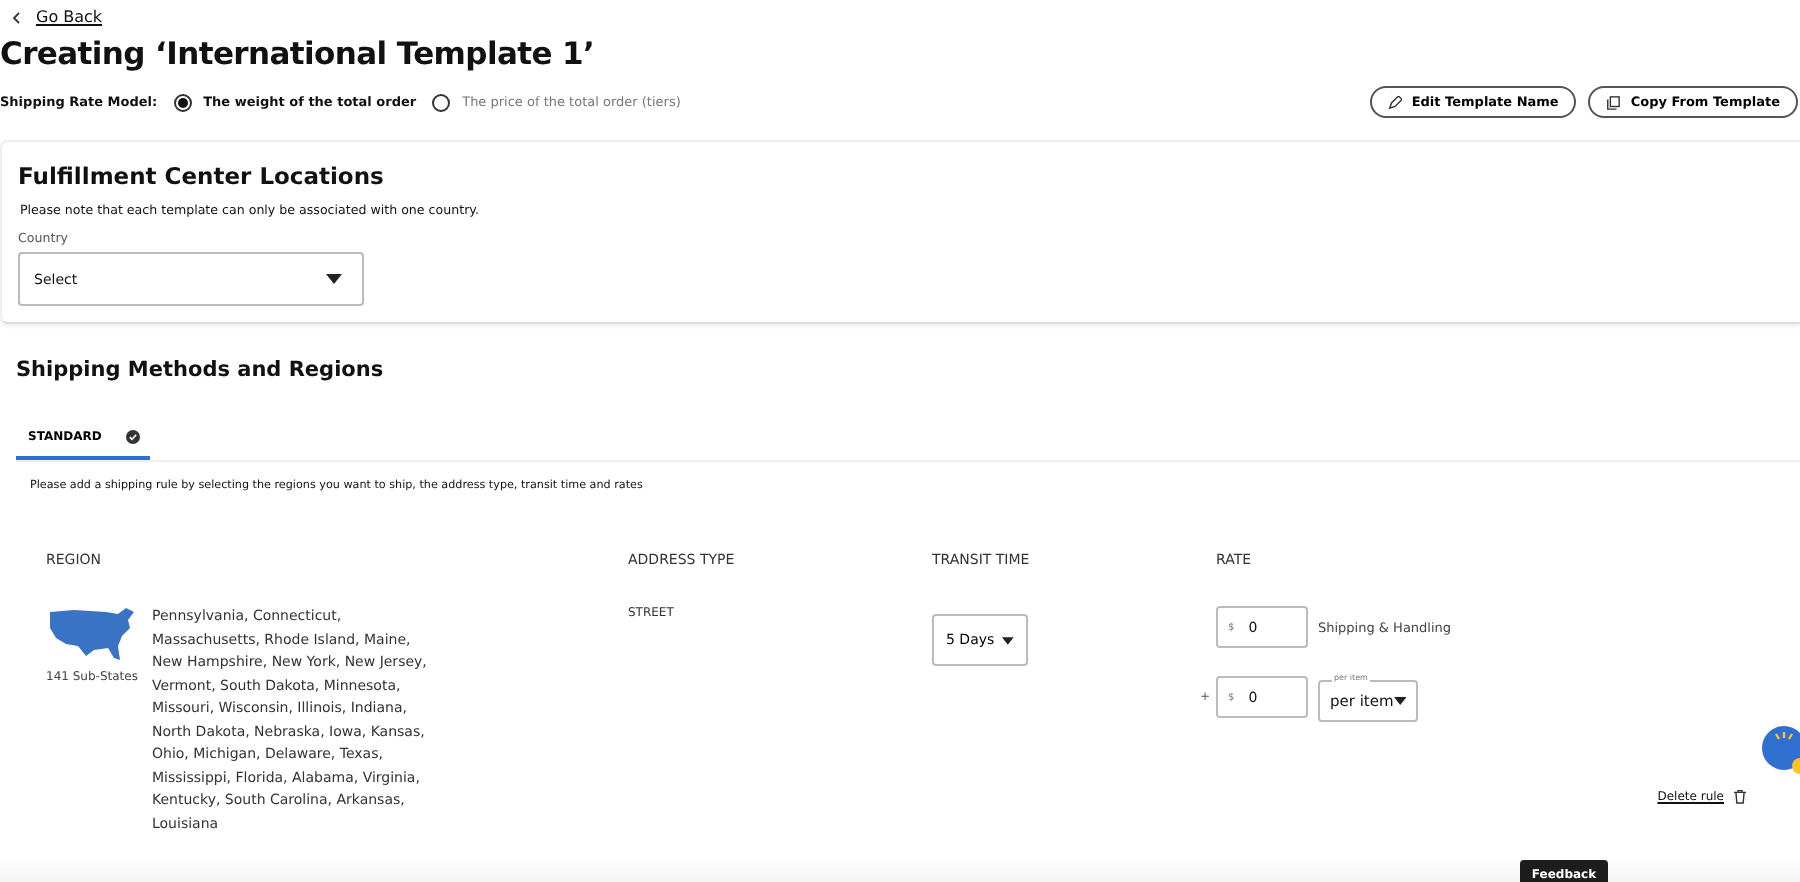 Image resolution: width=1800 pixels, height=882 pixels. I want to click on section-heading: Shipping Methods and Regions, so click(201, 370).